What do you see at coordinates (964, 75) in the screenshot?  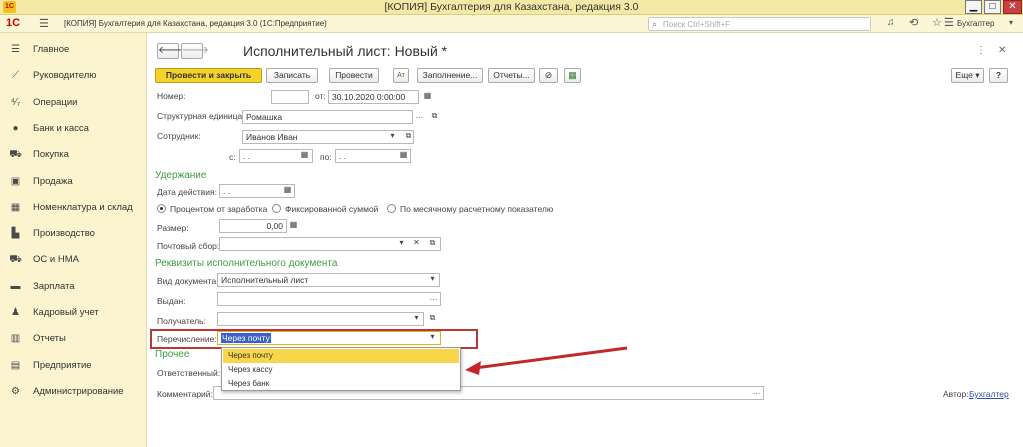 I see `more-button-label: Еще` at bounding box center [964, 75].